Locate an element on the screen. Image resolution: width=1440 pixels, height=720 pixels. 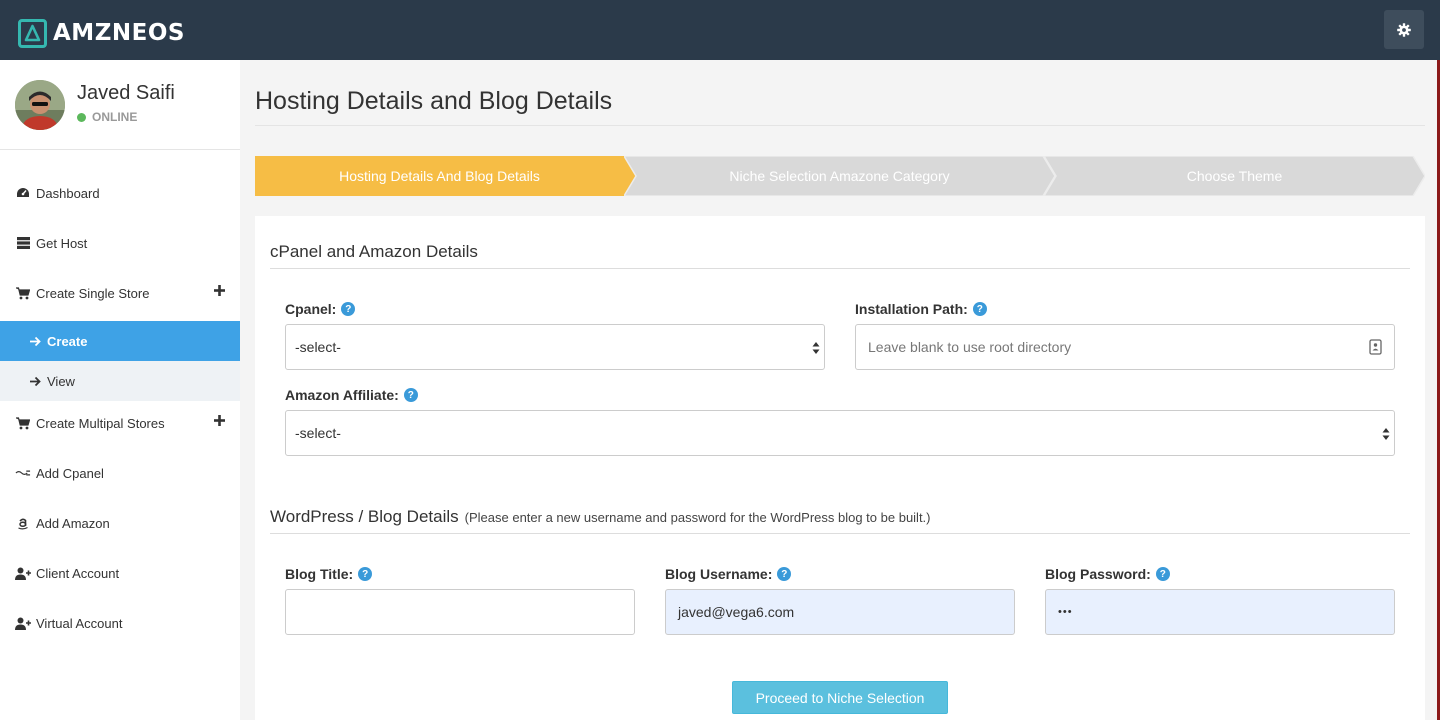
amazon-affiliate-label-text: Amazon Affiliate: is located at coordinates (342, 395).